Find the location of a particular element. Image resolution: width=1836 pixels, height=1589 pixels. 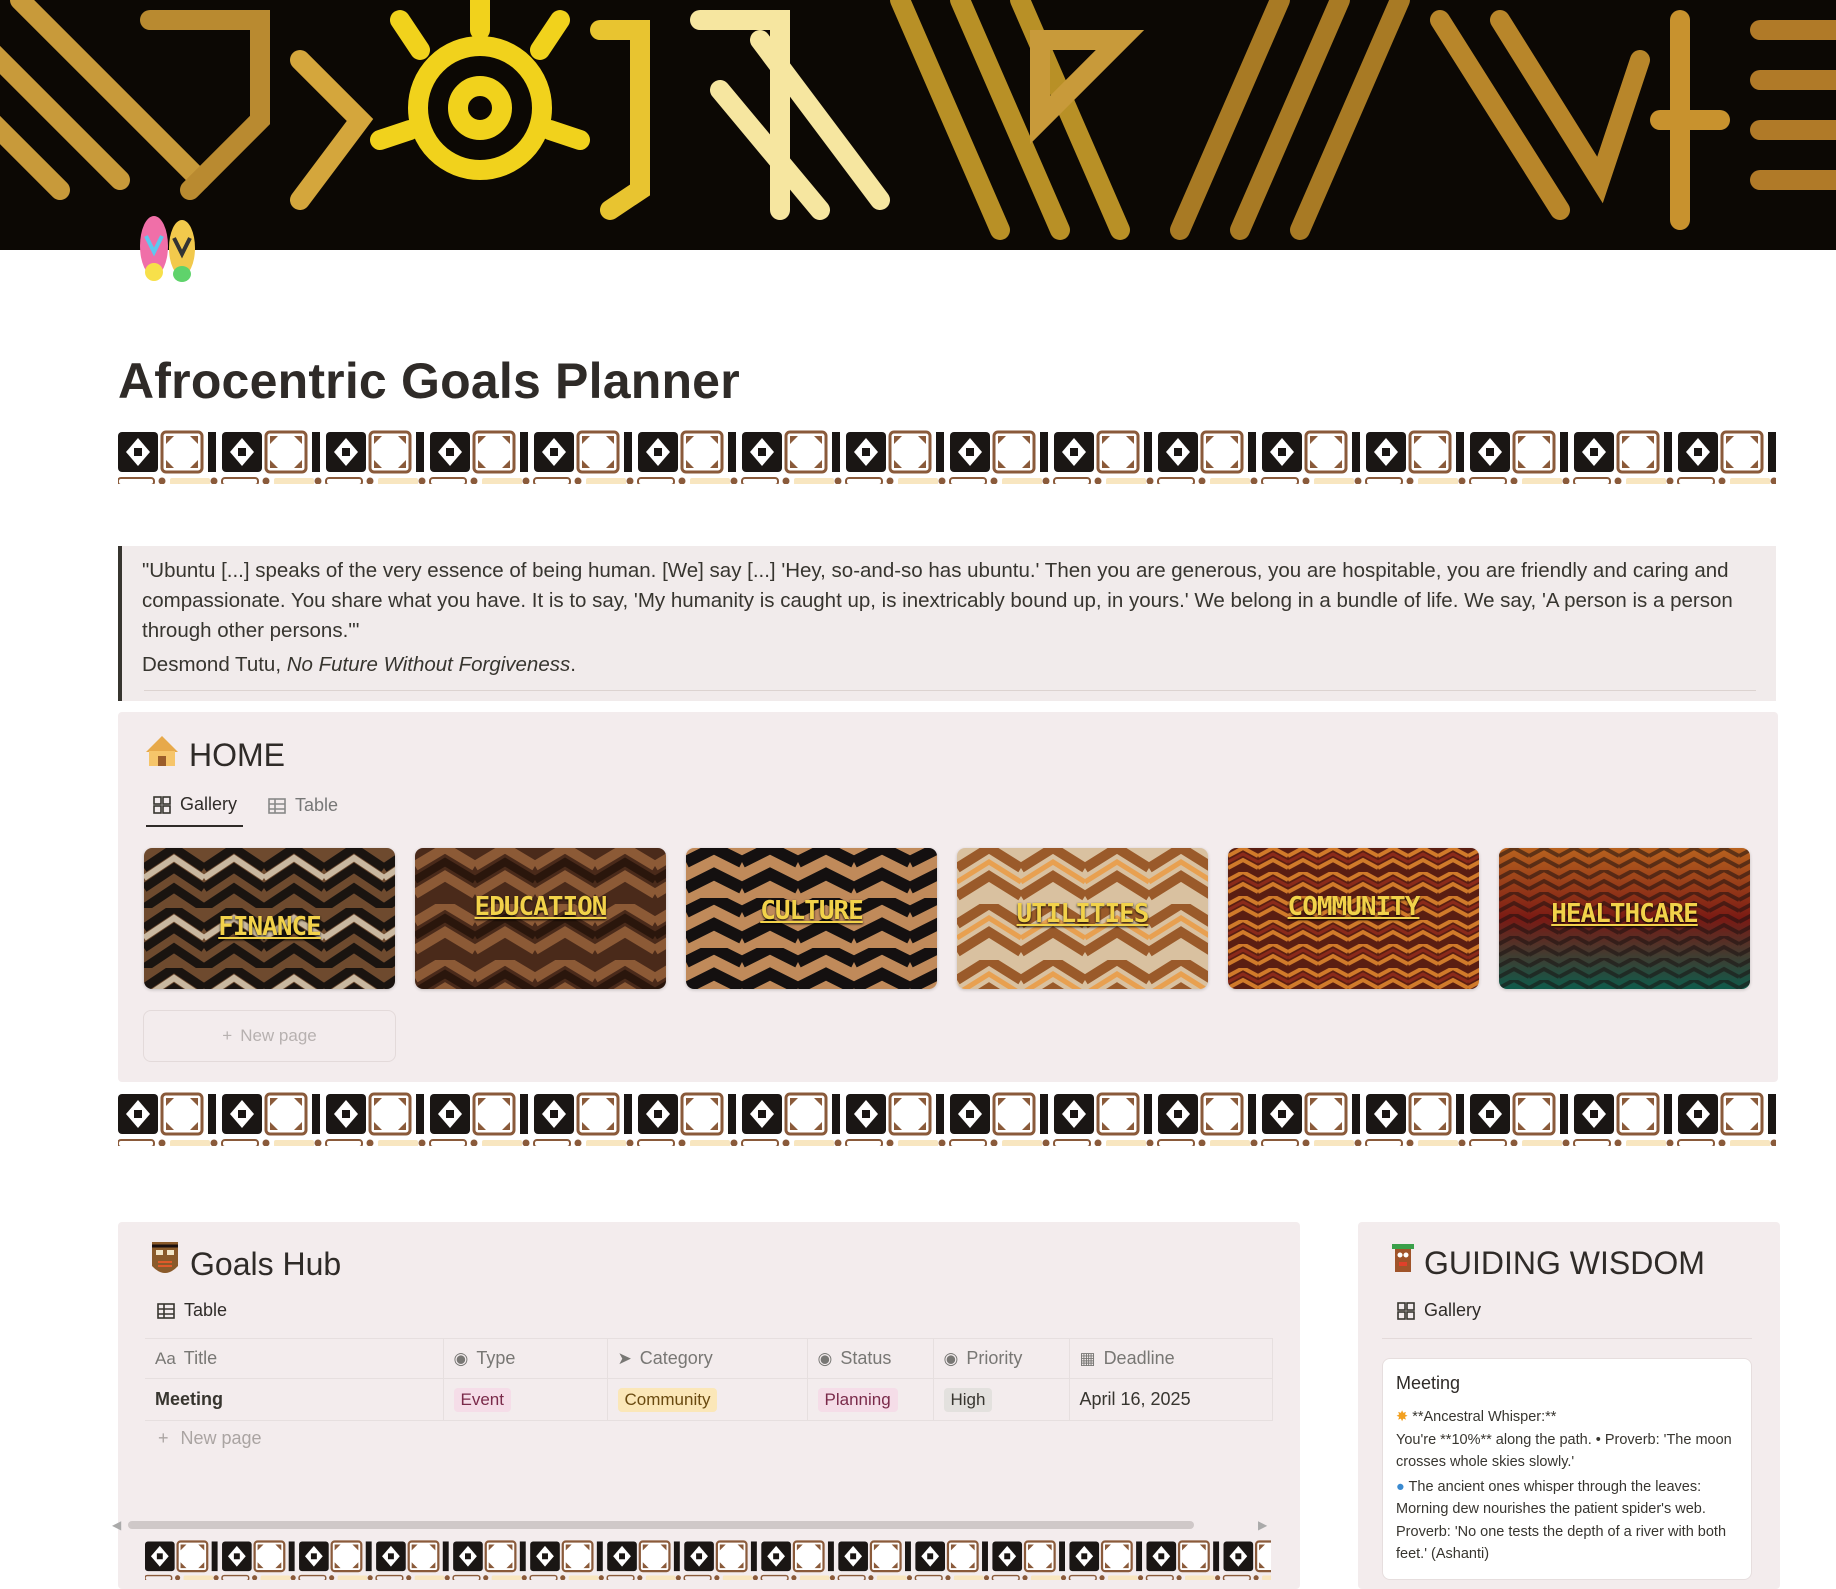

wisdom-card-title: Meeting is located at coordinates (1428, 1383).